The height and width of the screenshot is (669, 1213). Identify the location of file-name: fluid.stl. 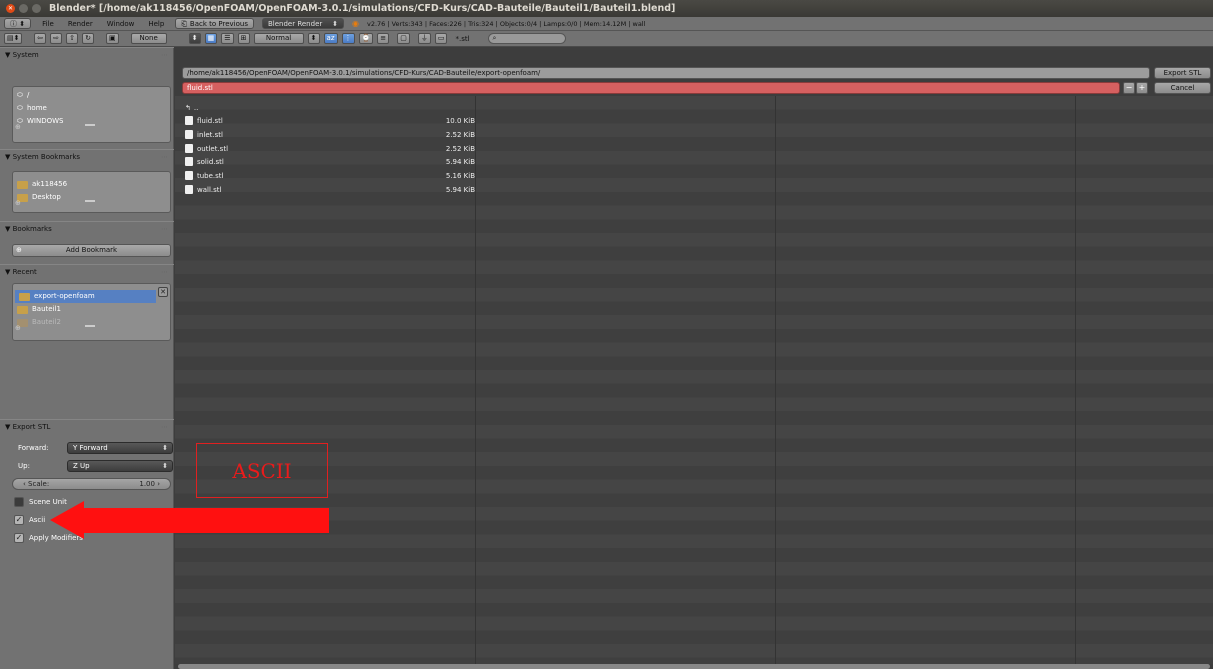
(210, 120).